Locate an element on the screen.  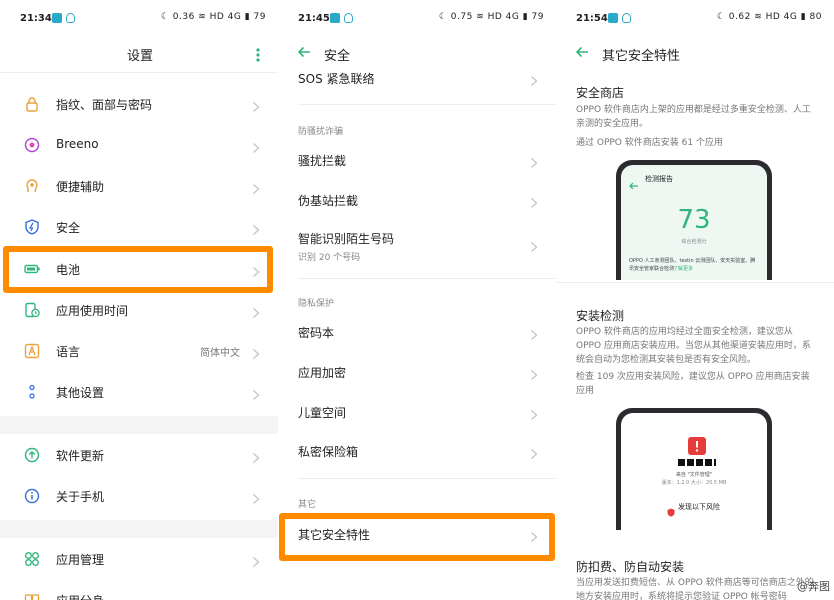
settings-item-label: 指纹、面部与密码 is located at coordinates (104, 105).